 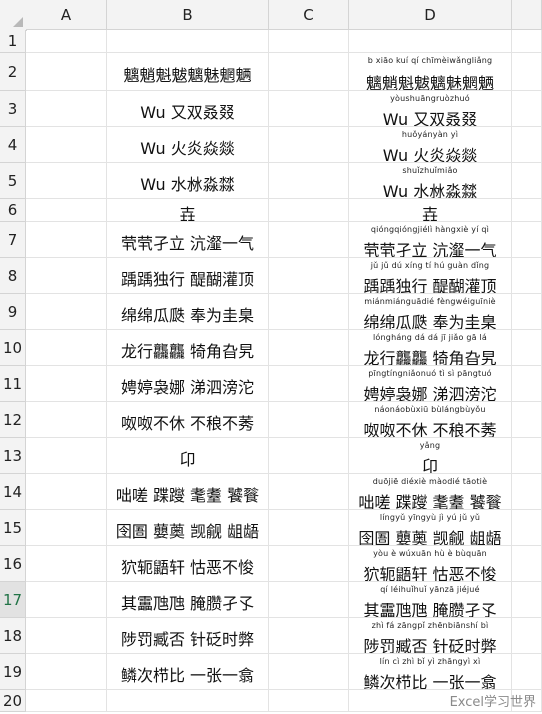 I want to click on cell-c13, so click(x=309, y=456).